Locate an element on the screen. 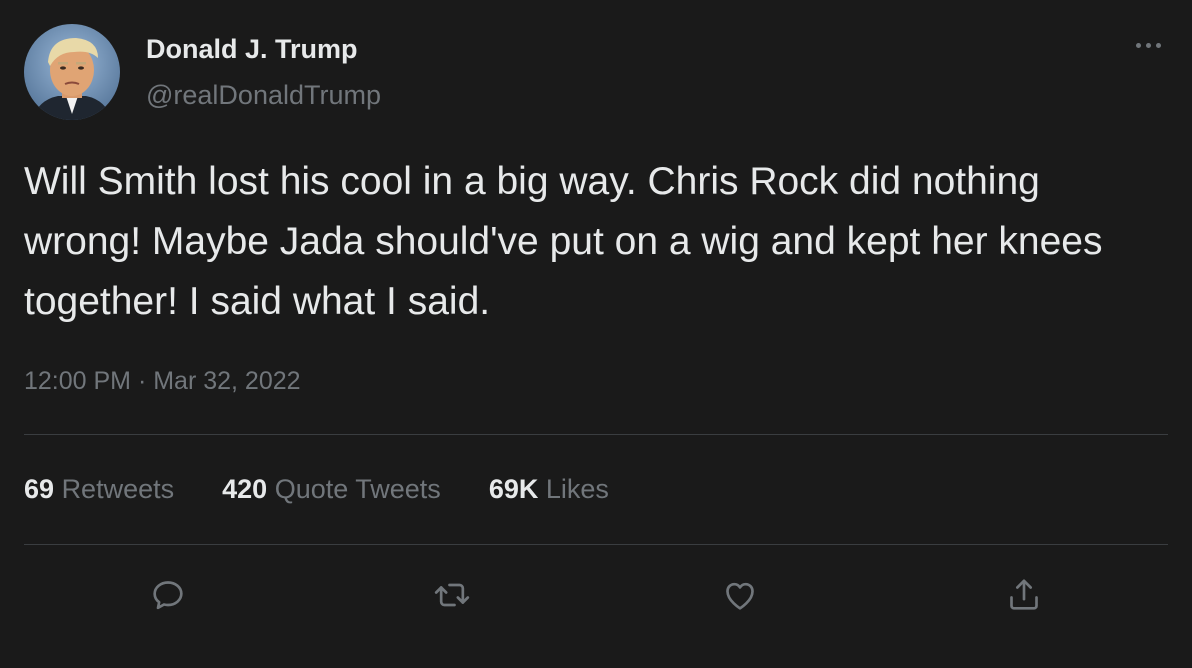  quote-tweets-stat: 420 Quote Tweets is located at coordinates (331, 489).